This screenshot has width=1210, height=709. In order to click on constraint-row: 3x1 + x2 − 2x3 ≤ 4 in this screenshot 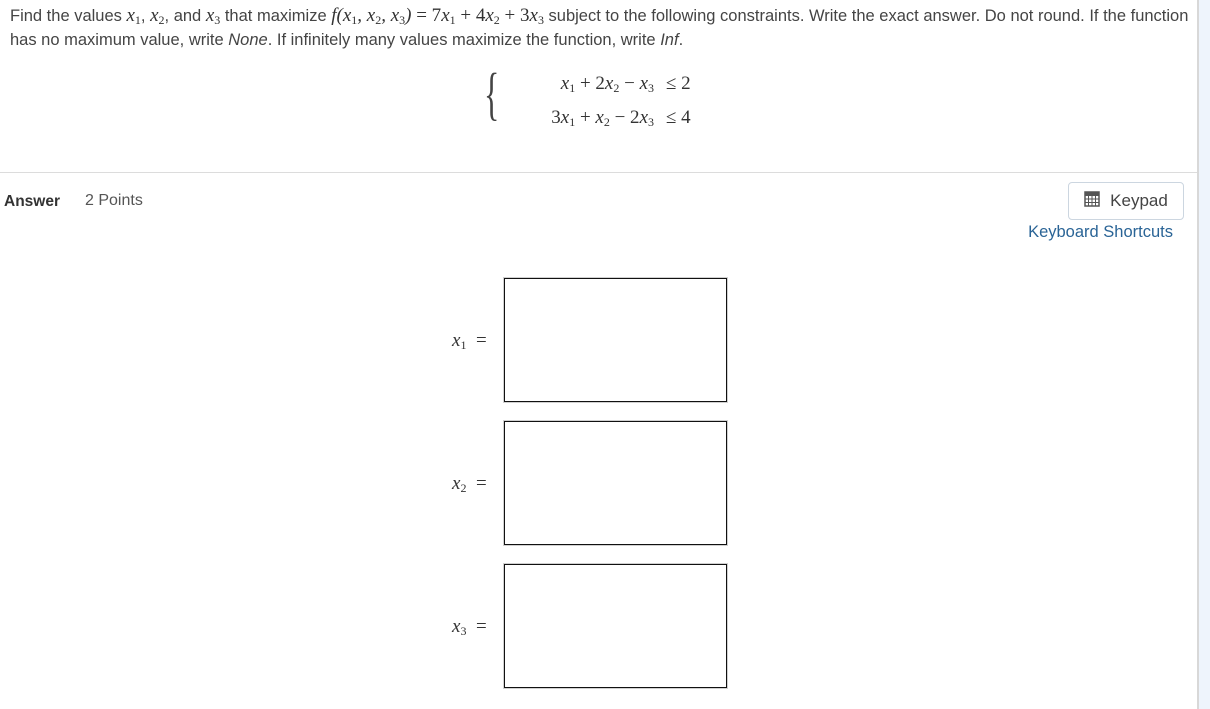, I will do `click(599, 118)`.